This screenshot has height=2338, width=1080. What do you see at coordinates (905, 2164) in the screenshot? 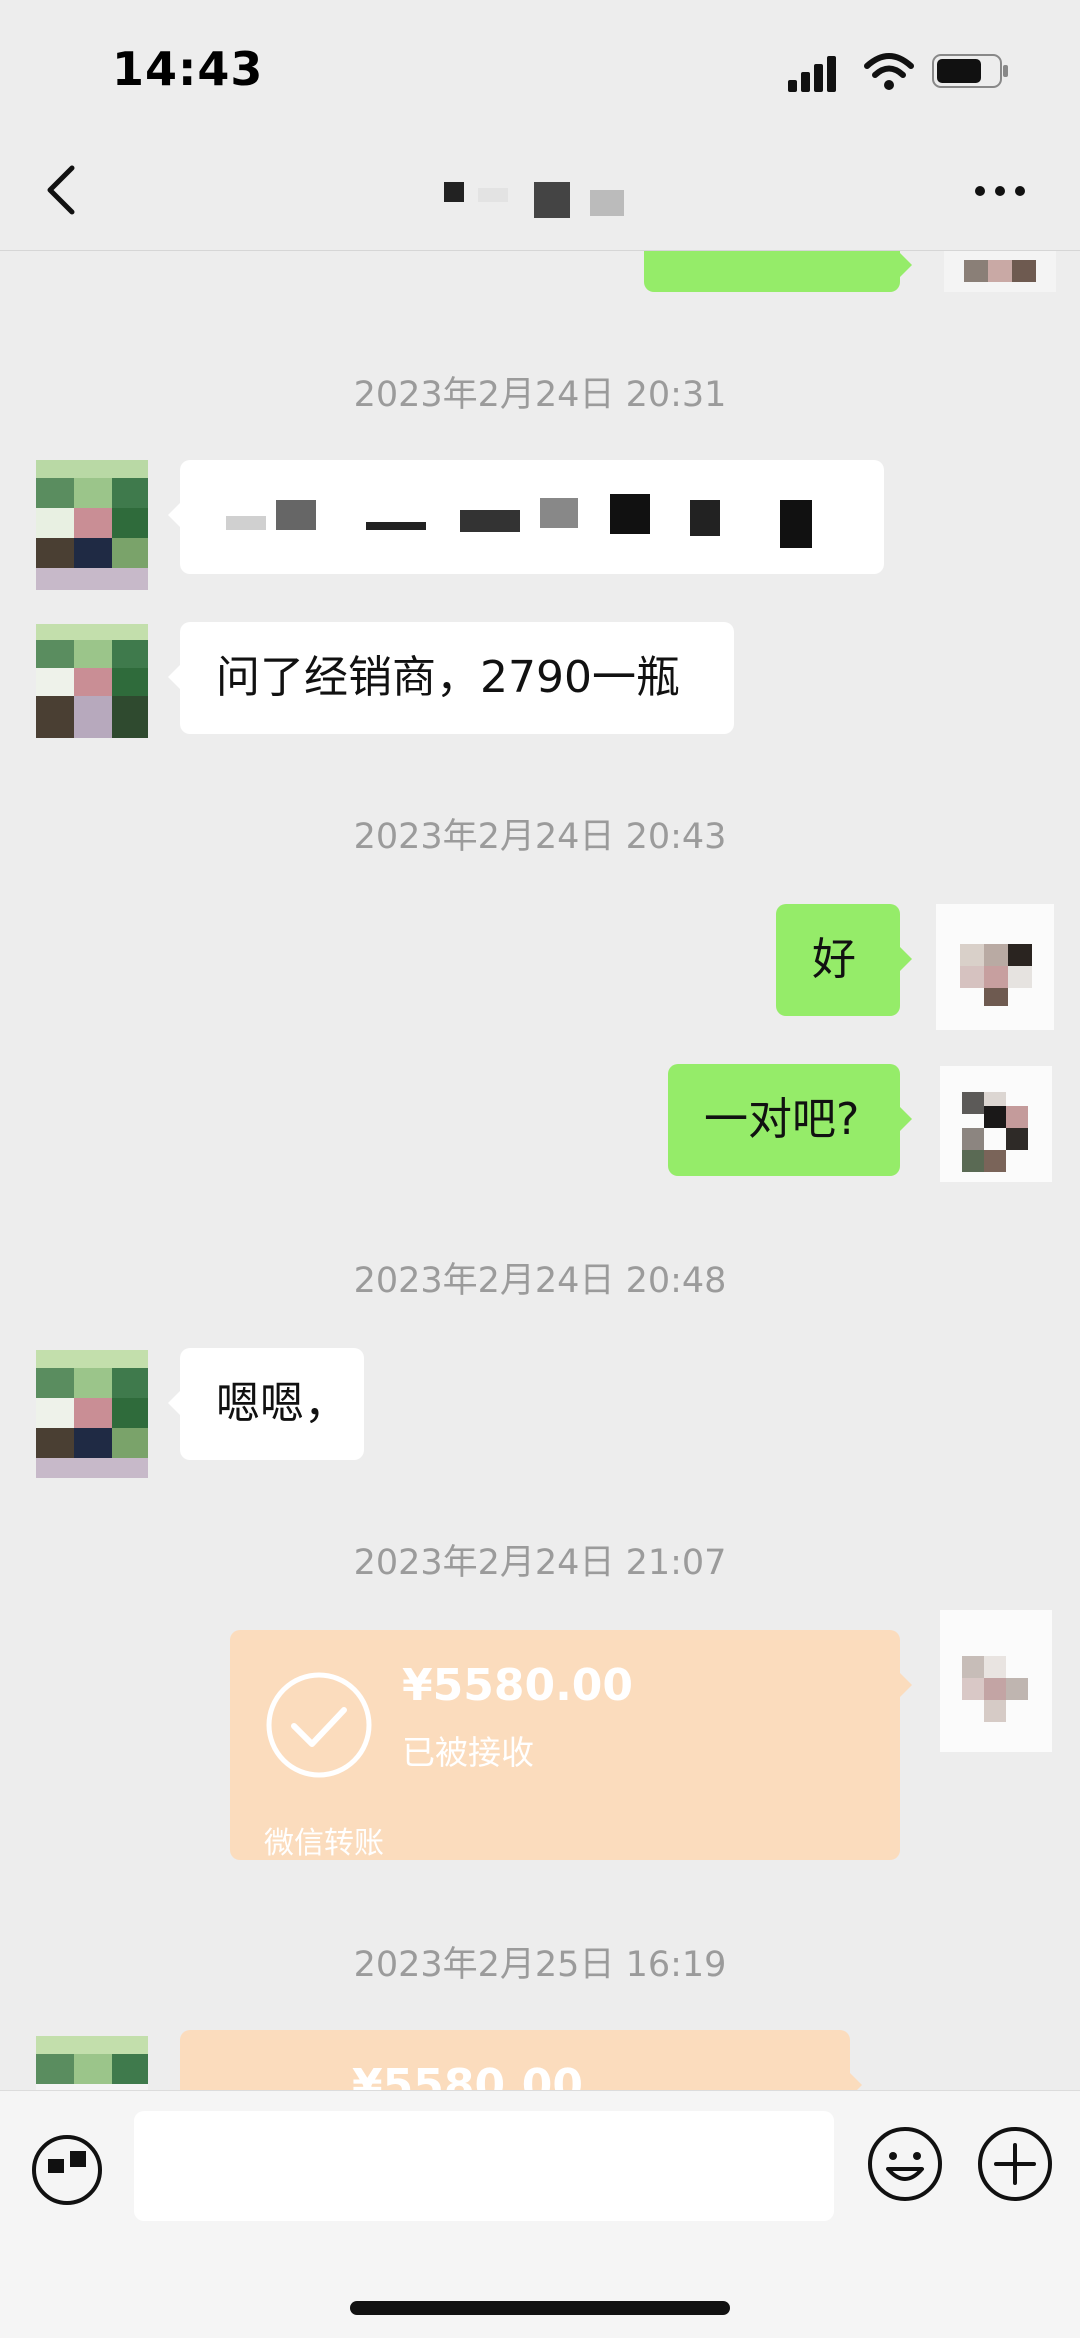
I see `emoji-icon` at bounding box center [905, 2164].